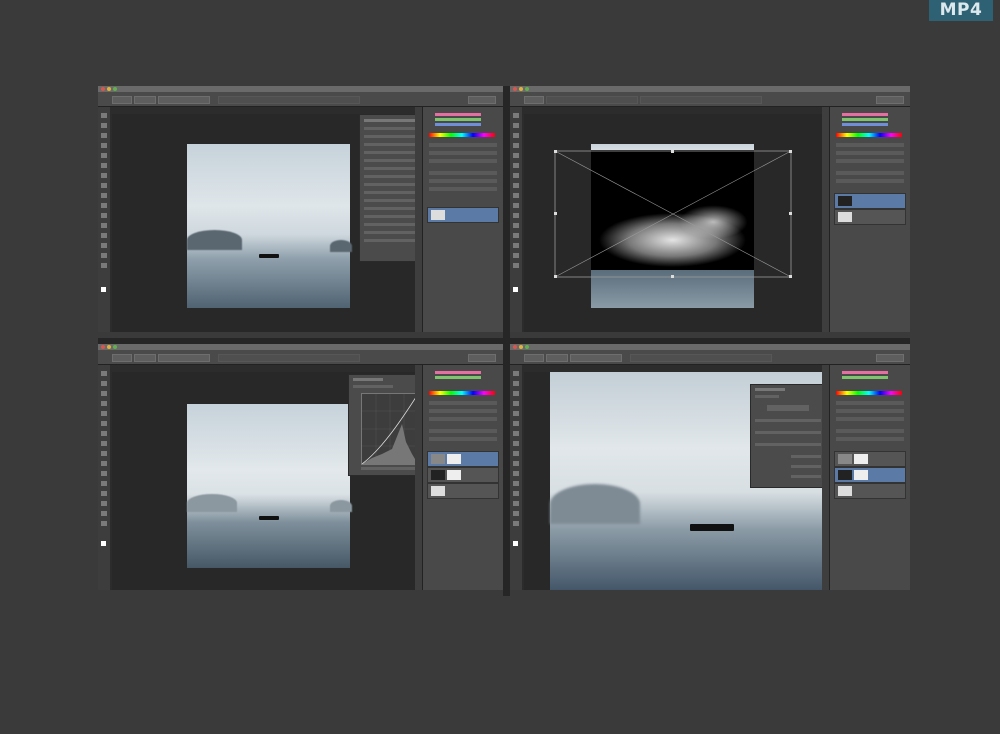  Describe the element at coordinates (388, 468) in the screenshot. I see `input-output-row` at that location.